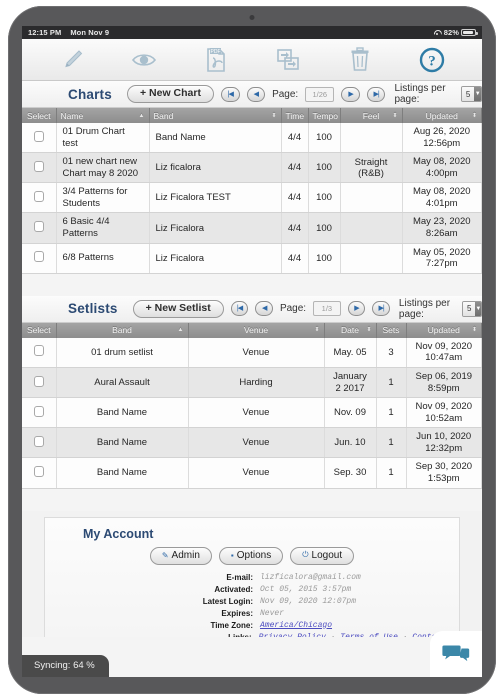 This screenshot has height=700, width=504. I want to click on options-button: ▪ Options, so click(251, 555).